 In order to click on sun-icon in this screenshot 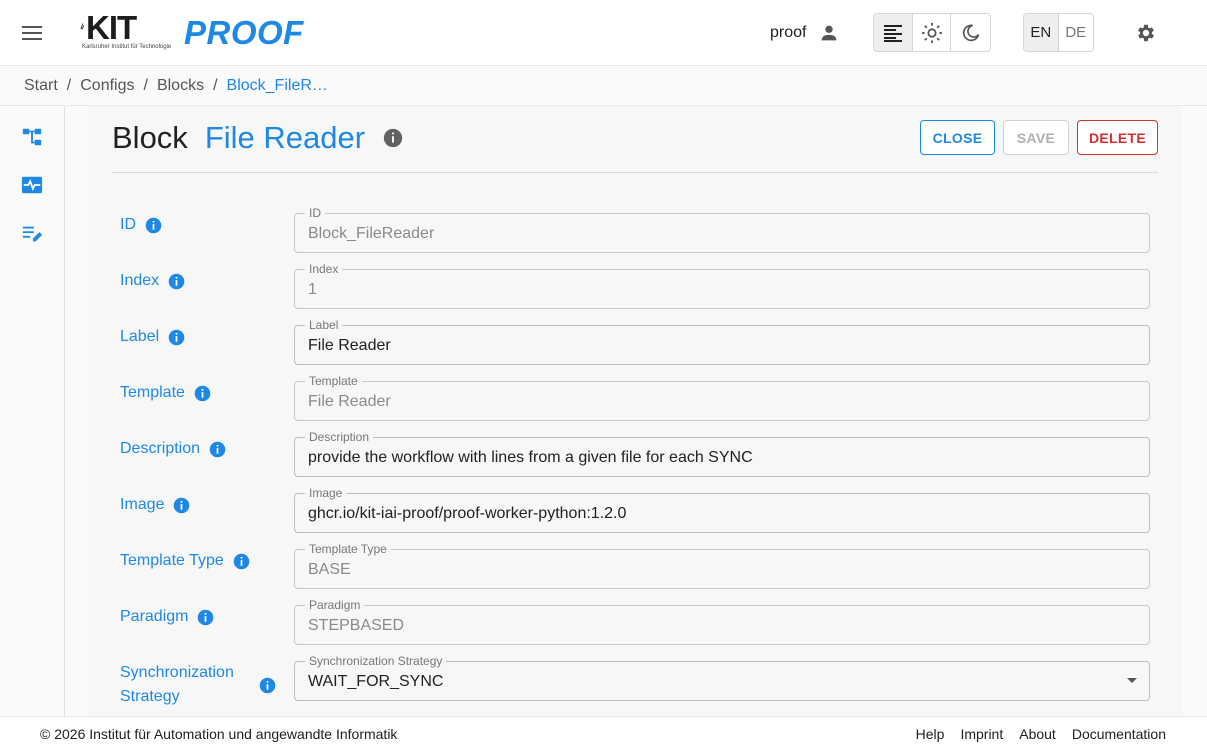, I will do `click(931, 32)`.